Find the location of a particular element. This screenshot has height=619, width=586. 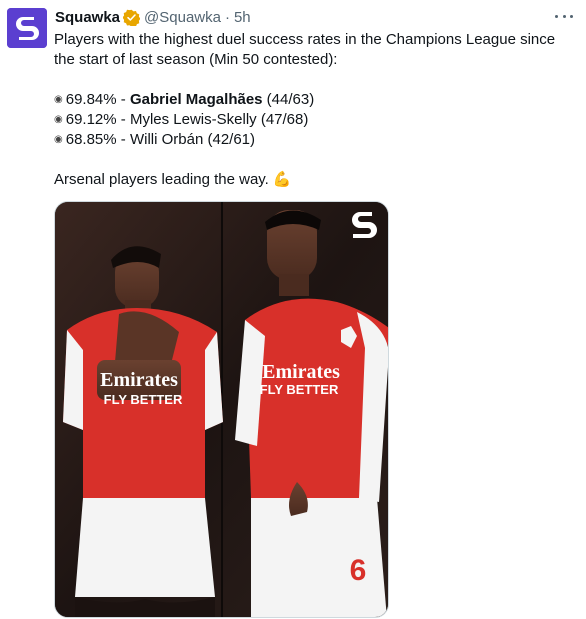

ranking-record: (42/61) is located at coordinates (229, 139).